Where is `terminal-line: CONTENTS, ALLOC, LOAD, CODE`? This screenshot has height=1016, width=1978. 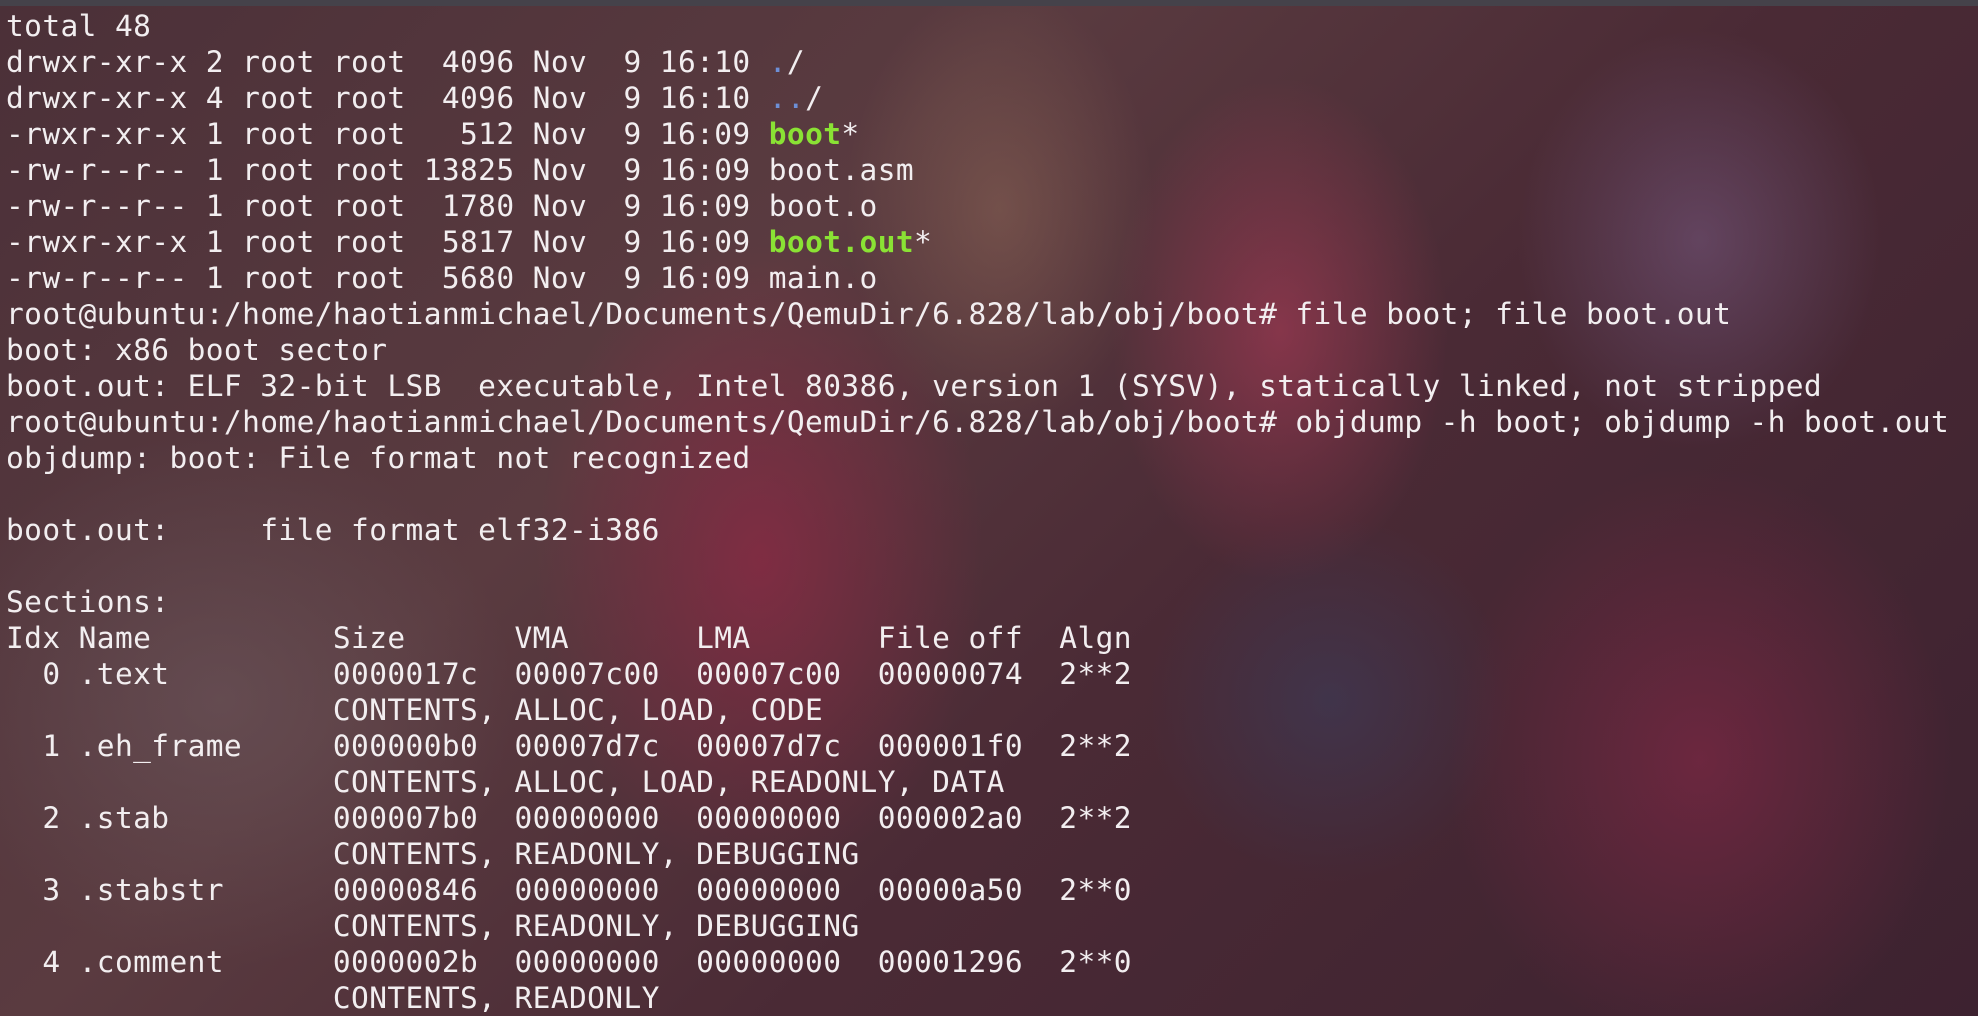
terminal-line: CONTENTS, ALLOC, LOAD, CODE is located at coordinates (977, 710).